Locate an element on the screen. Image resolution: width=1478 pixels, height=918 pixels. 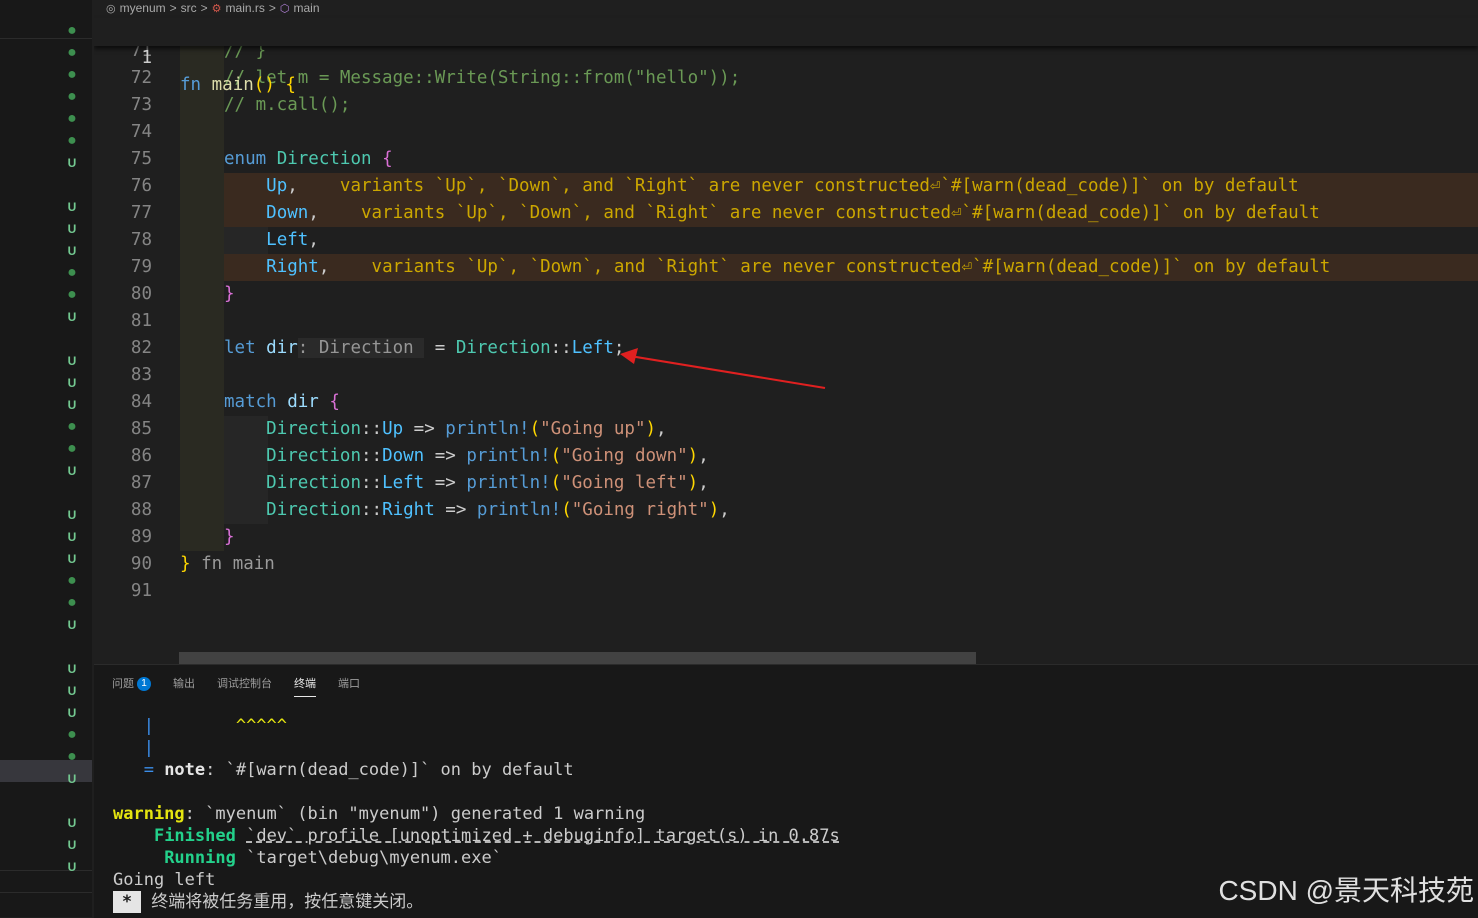
tab-label: 端口 is located at coordinates (349, 684).